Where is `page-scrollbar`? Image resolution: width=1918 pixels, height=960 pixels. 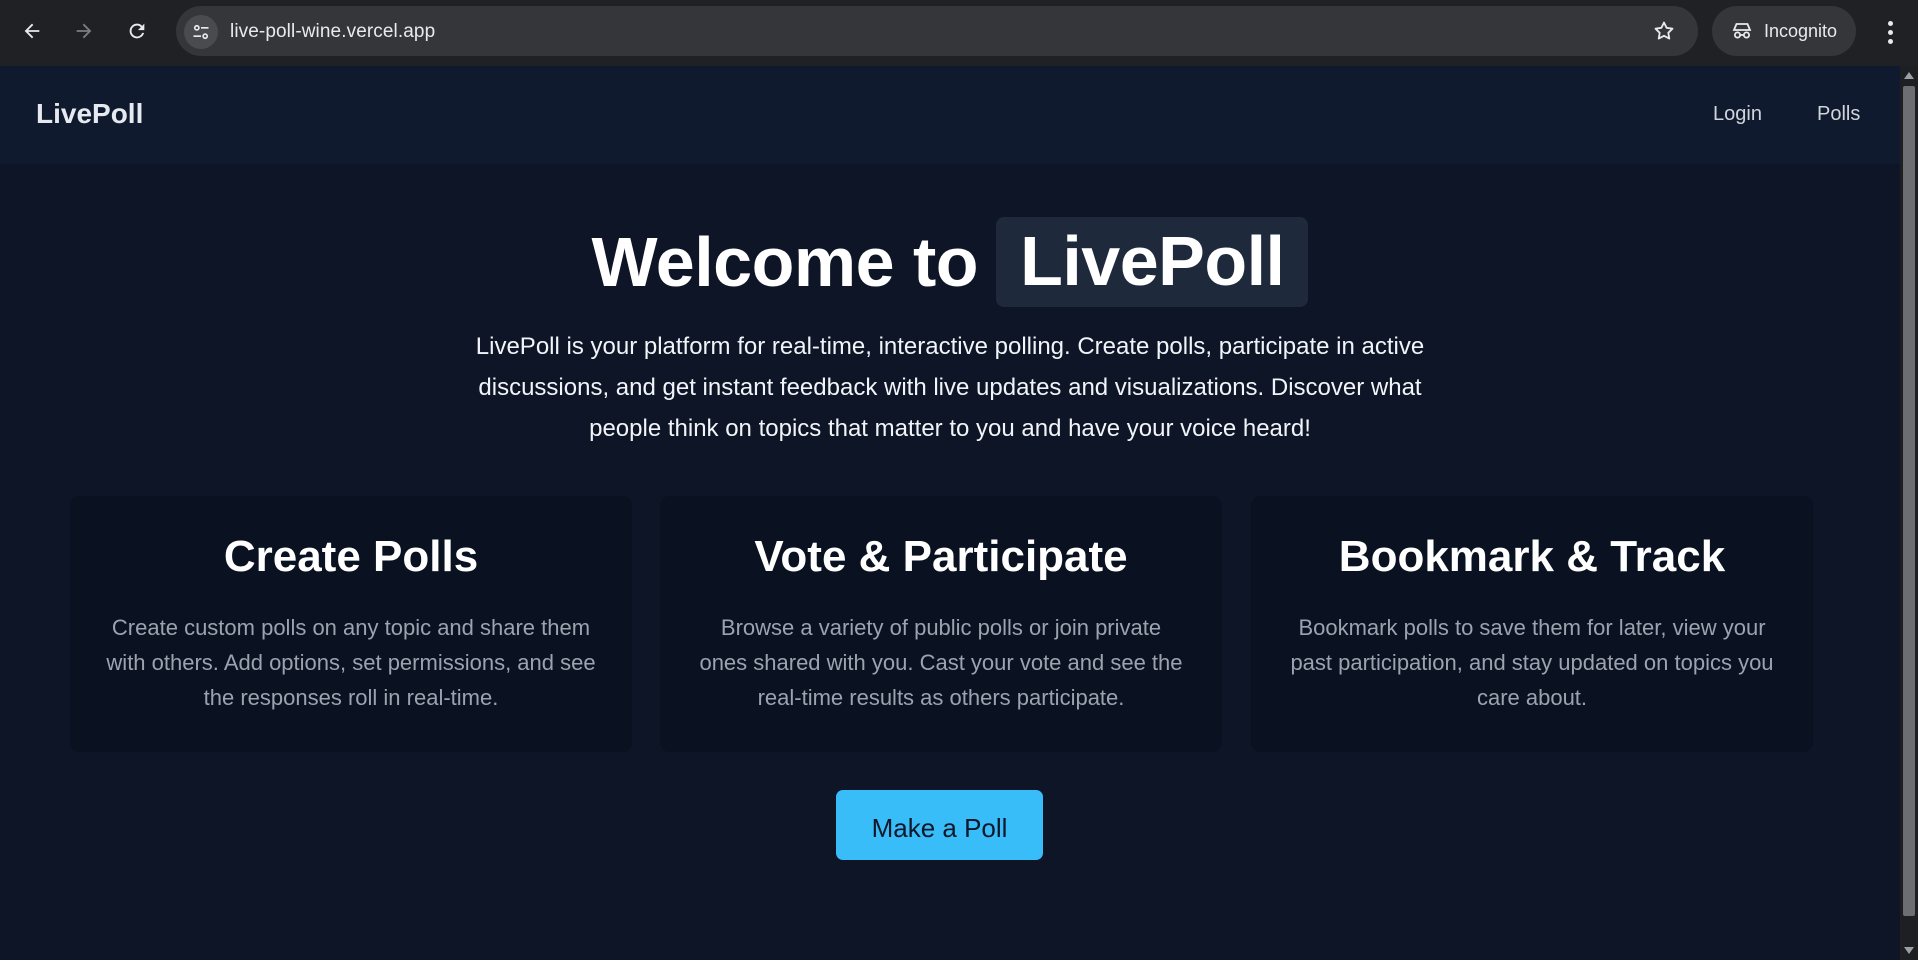 page-scrollbar is located at coordinates (1909, 513).